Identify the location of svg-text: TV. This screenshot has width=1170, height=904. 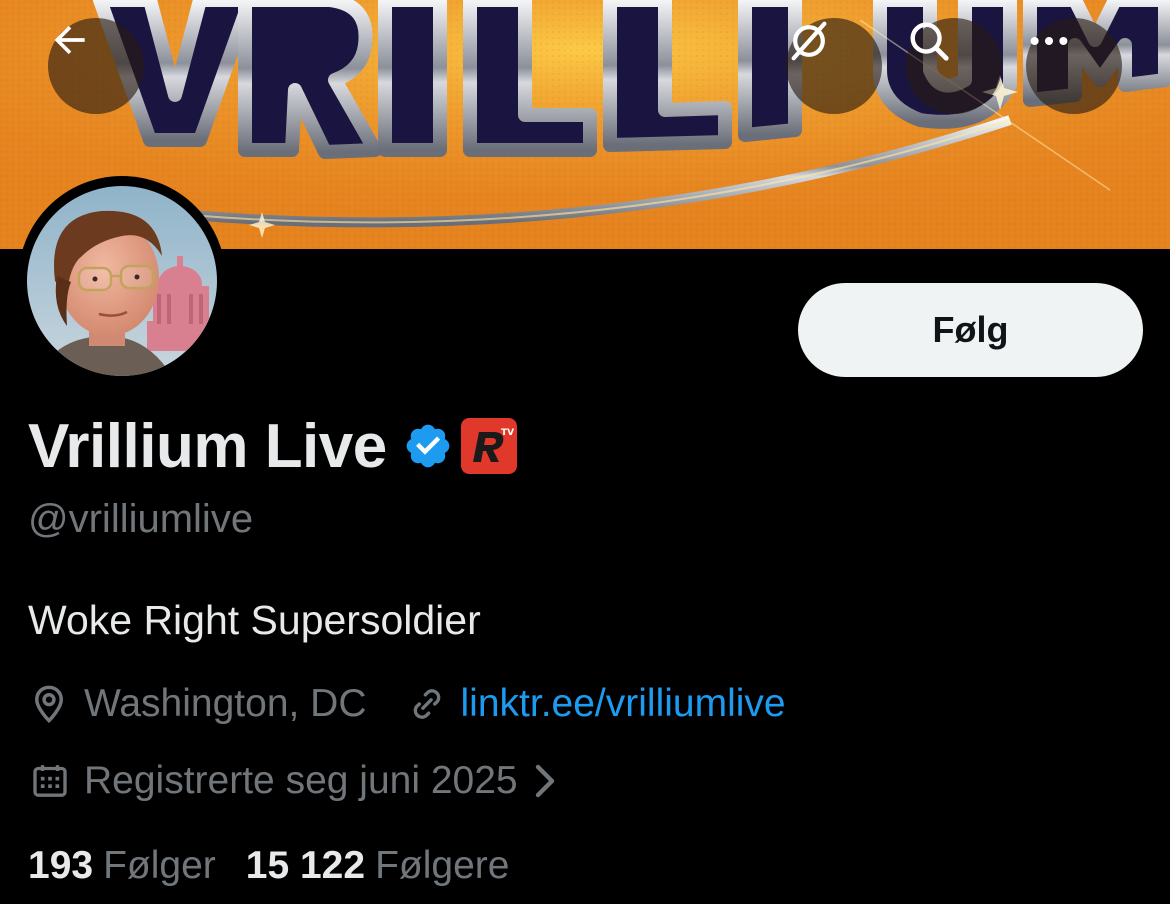
(507, 433).